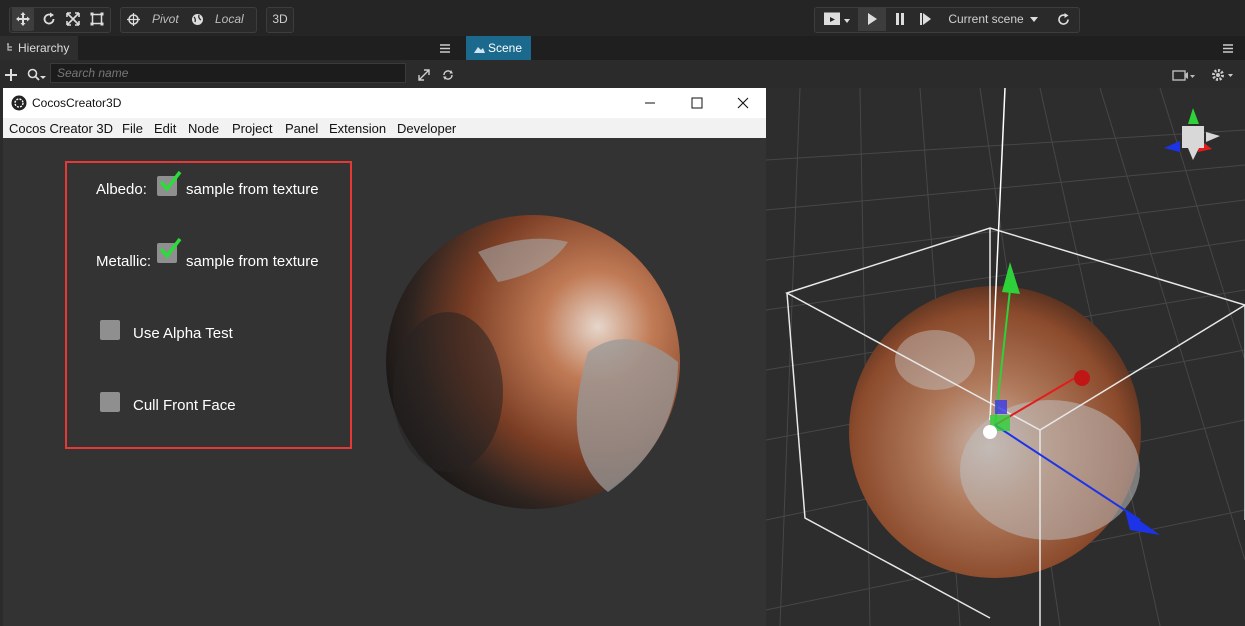  I want to click on scale-icon, so click(73, 19).